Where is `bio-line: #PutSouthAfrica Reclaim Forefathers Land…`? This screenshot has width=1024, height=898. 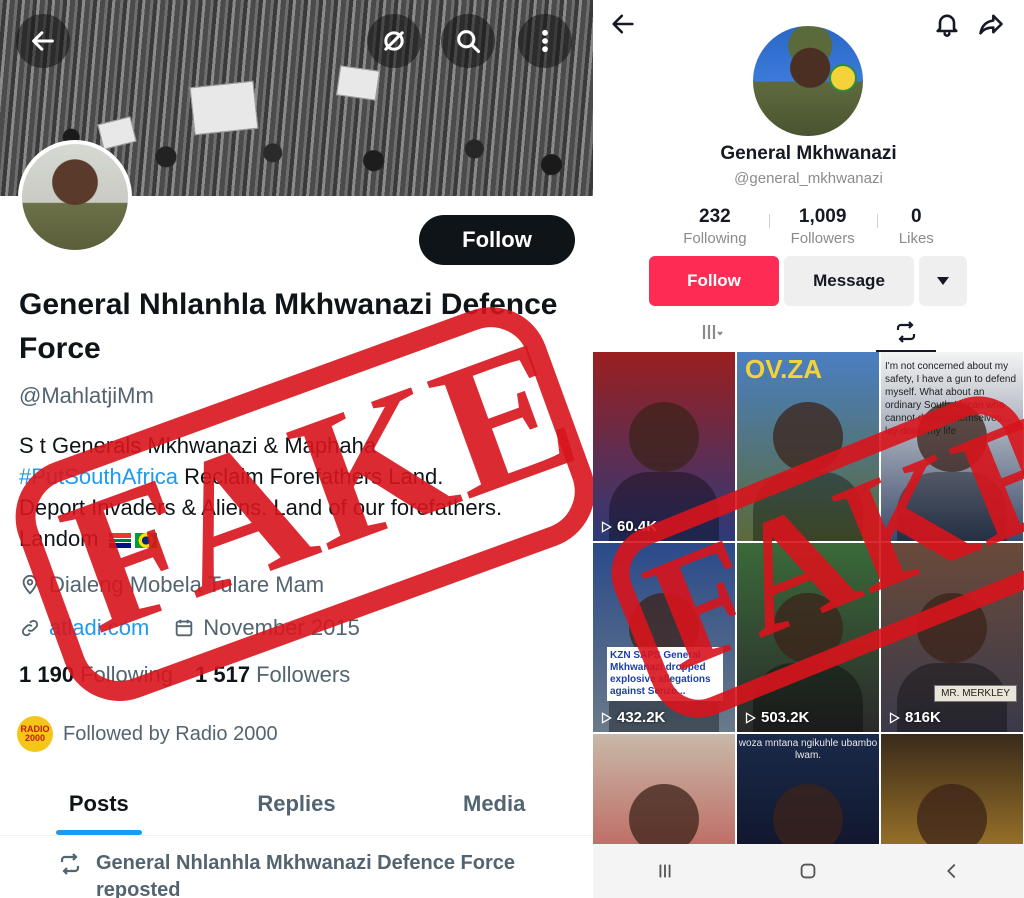 bio-line: #PutSouthAfrica Reclaim Forefathers Land… is located at coordinates (231, 476).